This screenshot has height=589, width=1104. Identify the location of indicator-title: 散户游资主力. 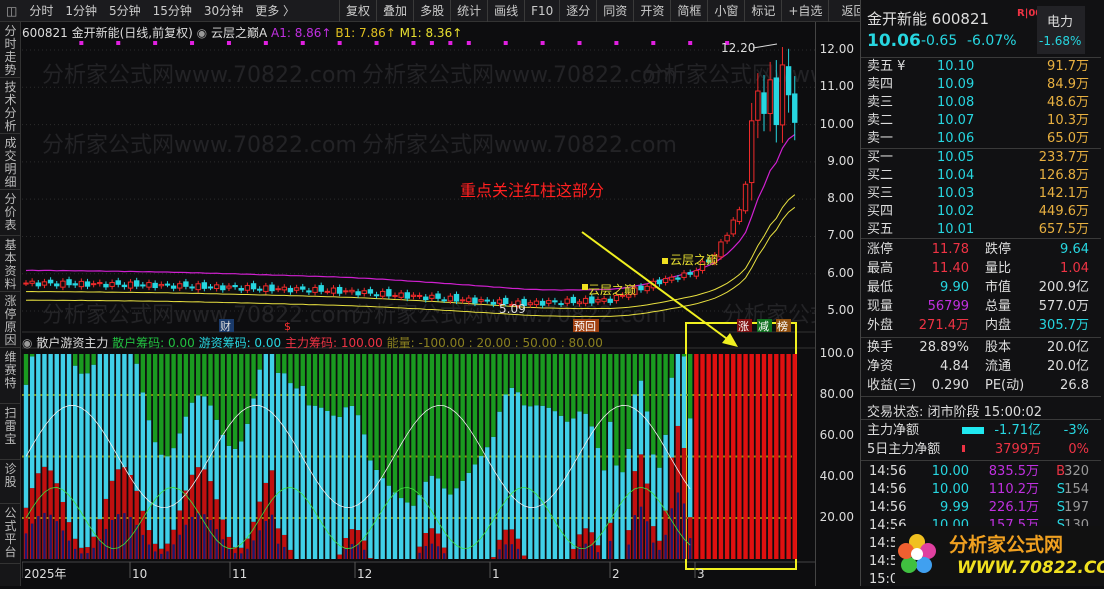
(72, 343).